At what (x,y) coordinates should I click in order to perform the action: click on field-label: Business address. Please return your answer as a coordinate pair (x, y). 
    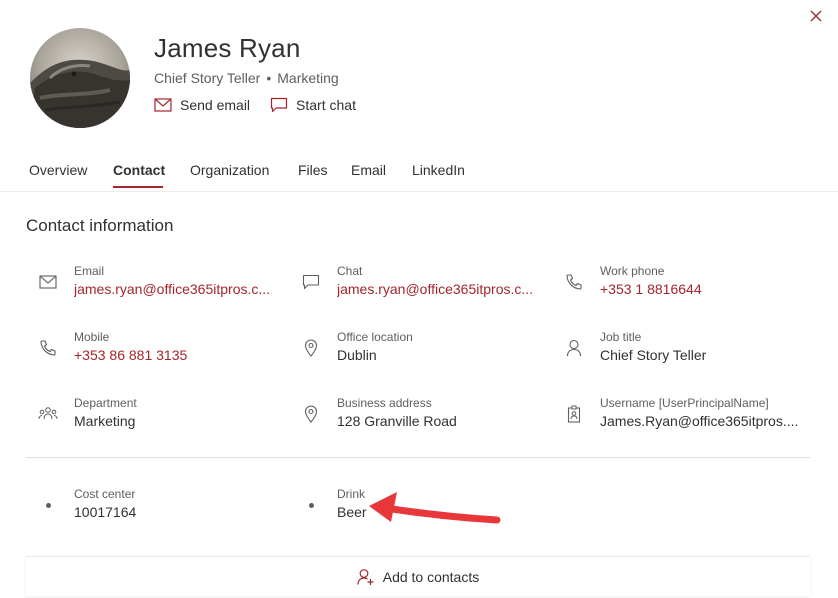
    Looking at the image, I should click on (384, 403).